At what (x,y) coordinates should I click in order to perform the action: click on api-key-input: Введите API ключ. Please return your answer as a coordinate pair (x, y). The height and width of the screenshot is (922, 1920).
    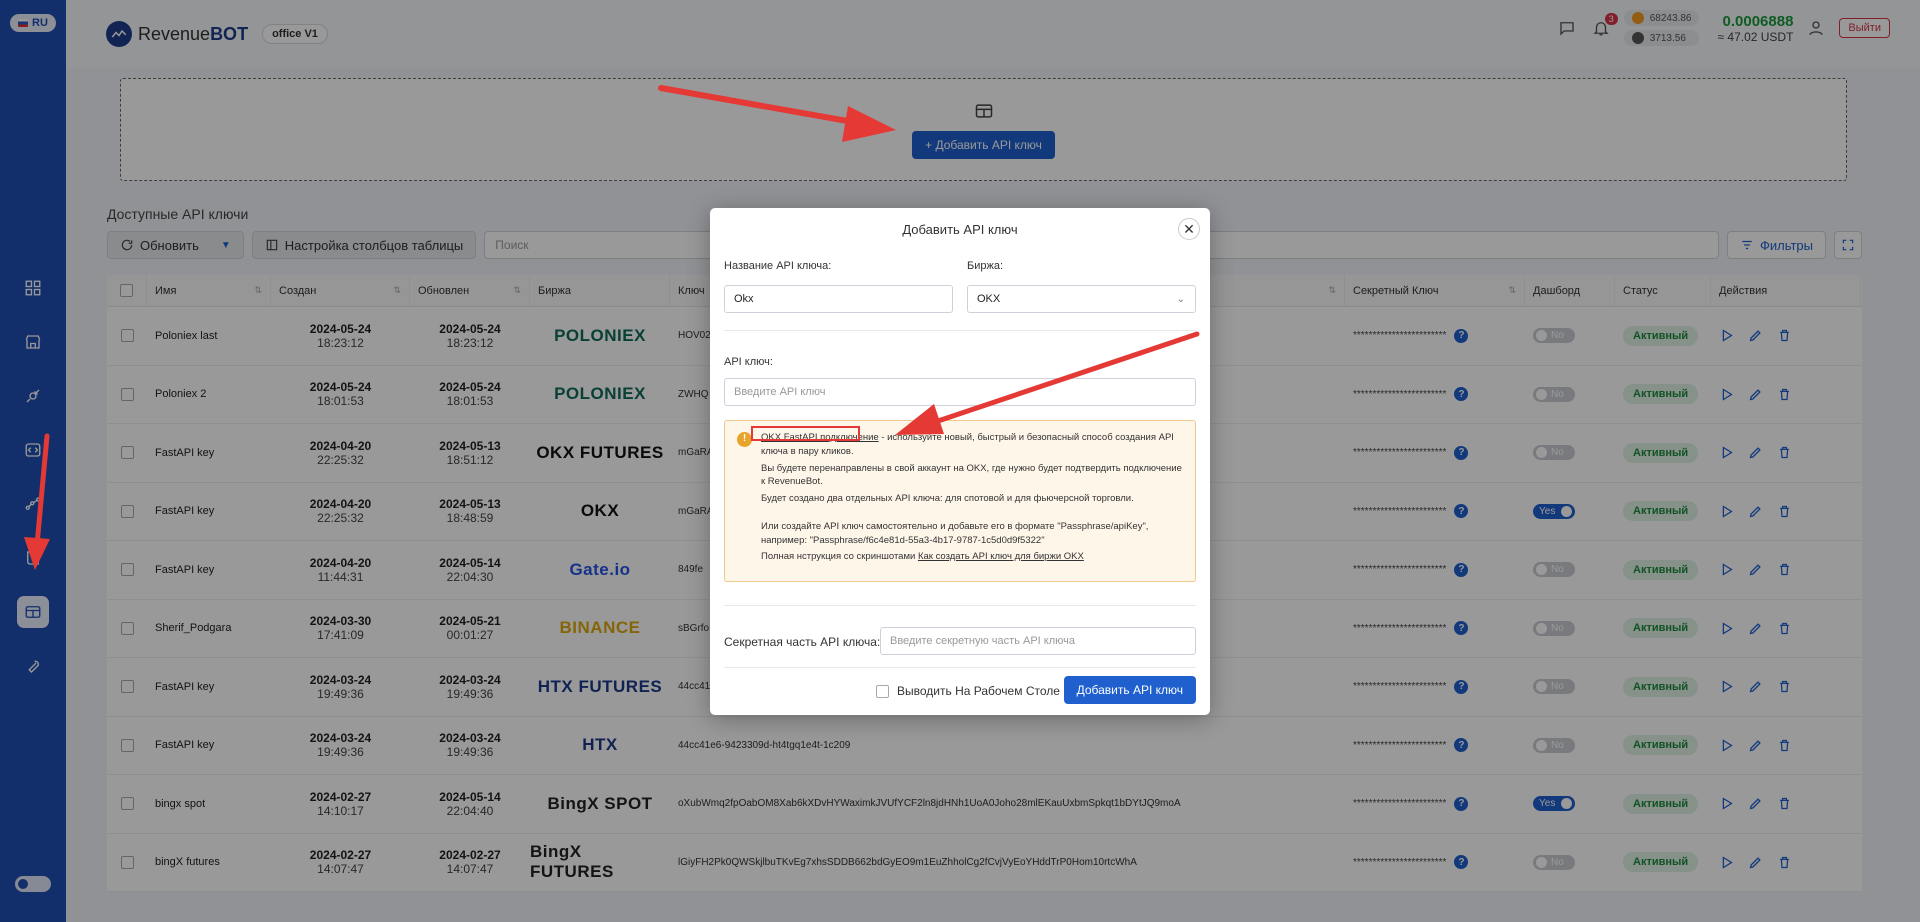
    Looking at the image, I should click on (960, 392).